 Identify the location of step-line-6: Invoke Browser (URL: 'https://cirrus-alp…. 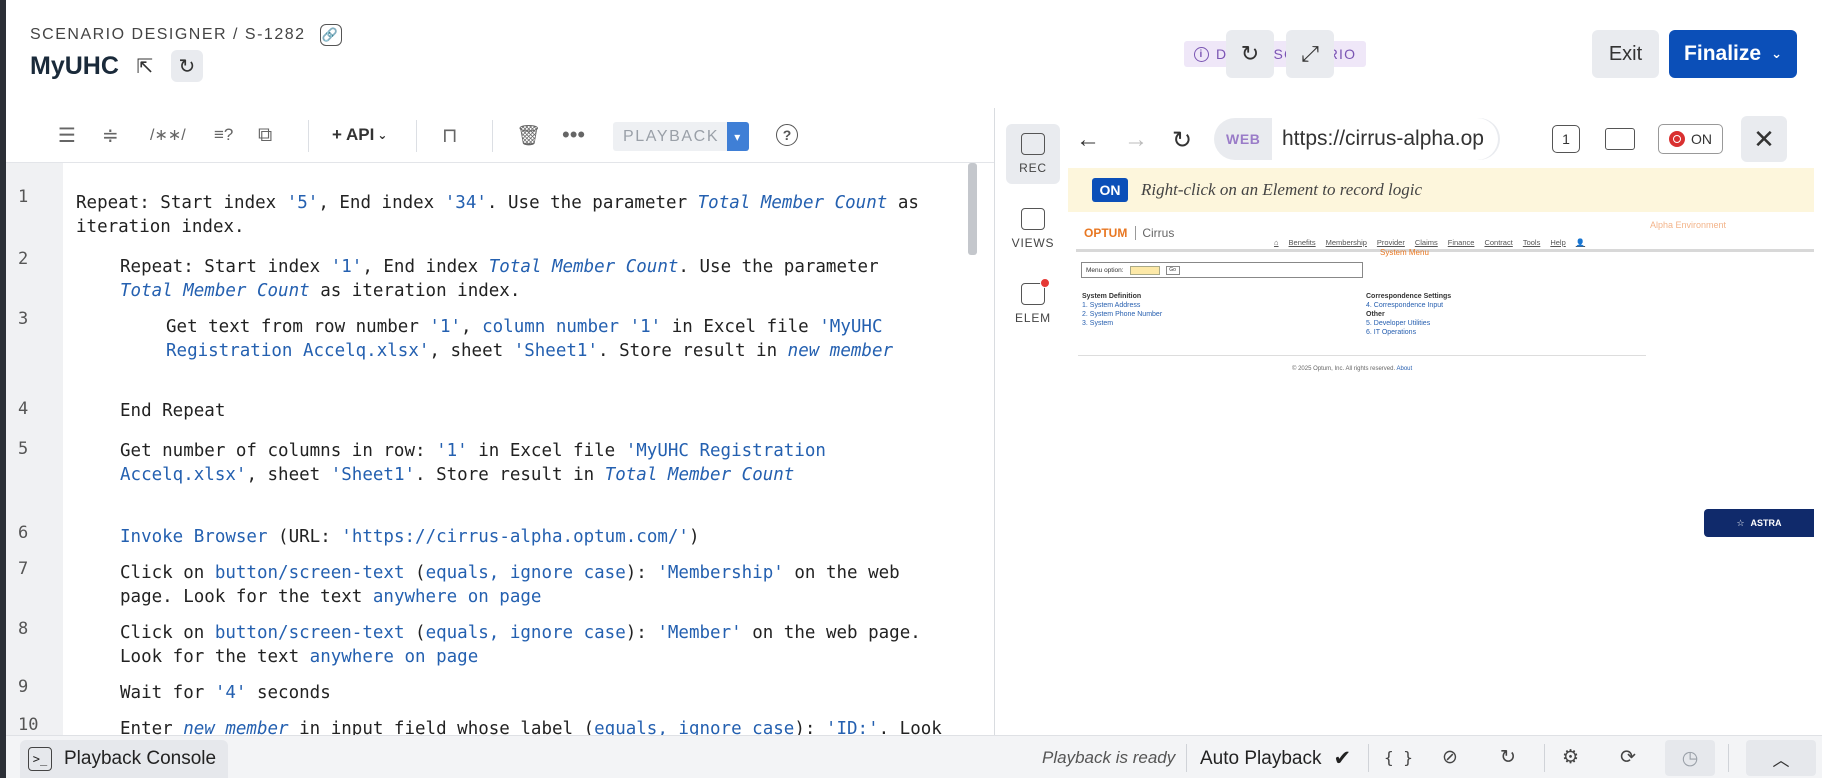
(530, 537).